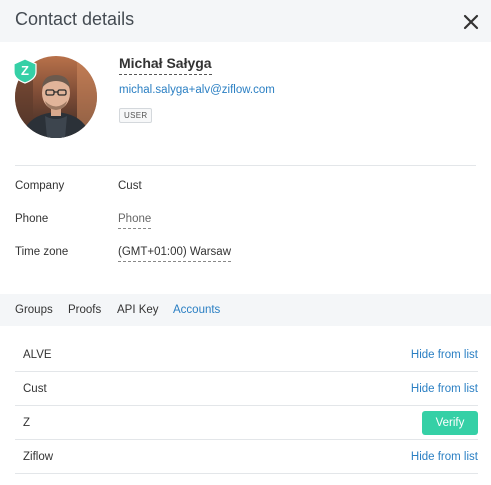  What do you see at coordinates (136, 115) in the screenshot?
I see `role-badge: USER` at bounding box center [136, 115].